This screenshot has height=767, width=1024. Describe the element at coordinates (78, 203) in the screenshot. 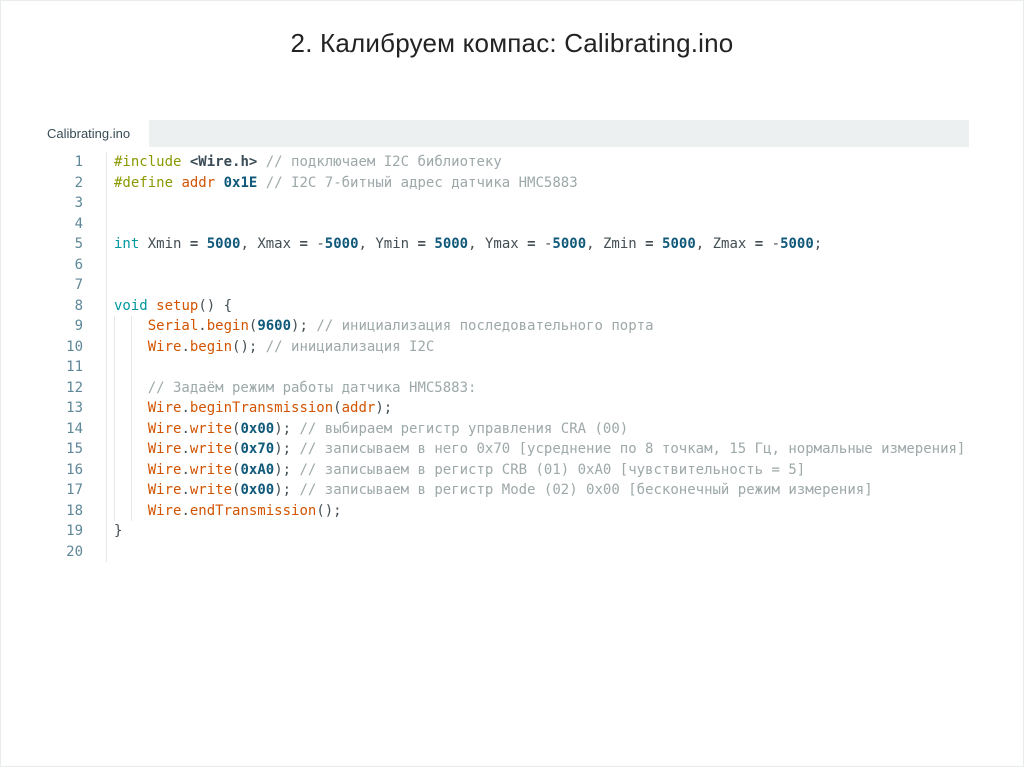

I see `line-number: 3` at that location.